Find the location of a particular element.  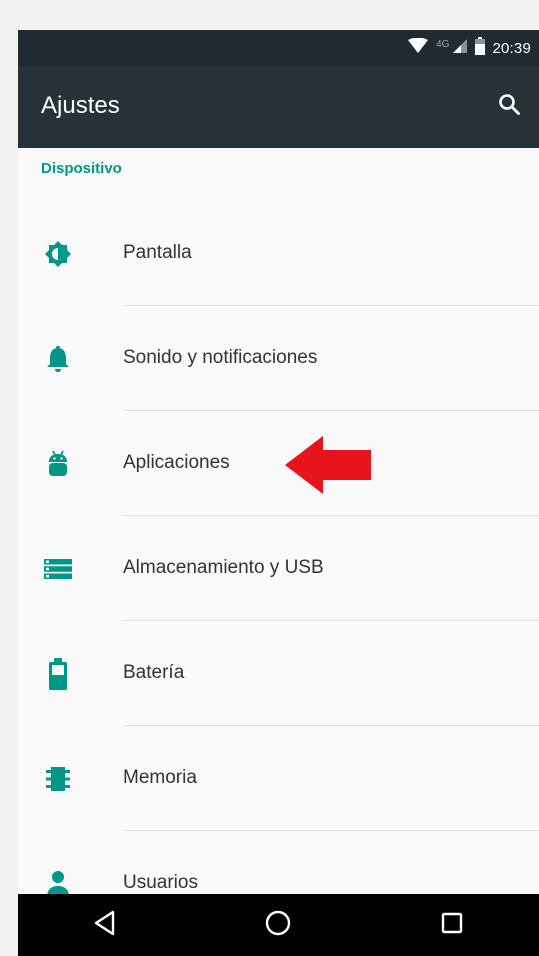

bell-icon is located at coordinates (58, 359).